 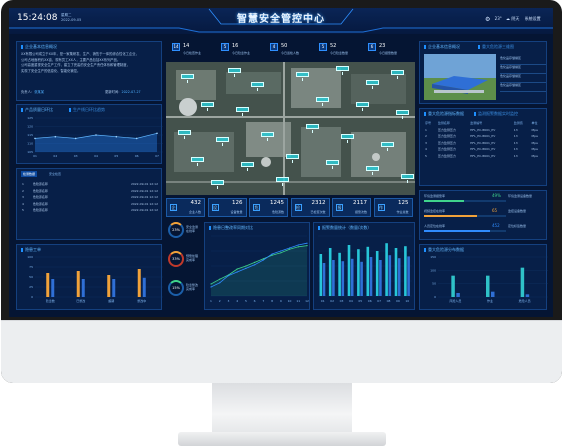 What do you see at coordinates (310, 207) in the screenshot?
I see `stat-card: 检 2312 已检查次数` at bounding box center [310, 207].